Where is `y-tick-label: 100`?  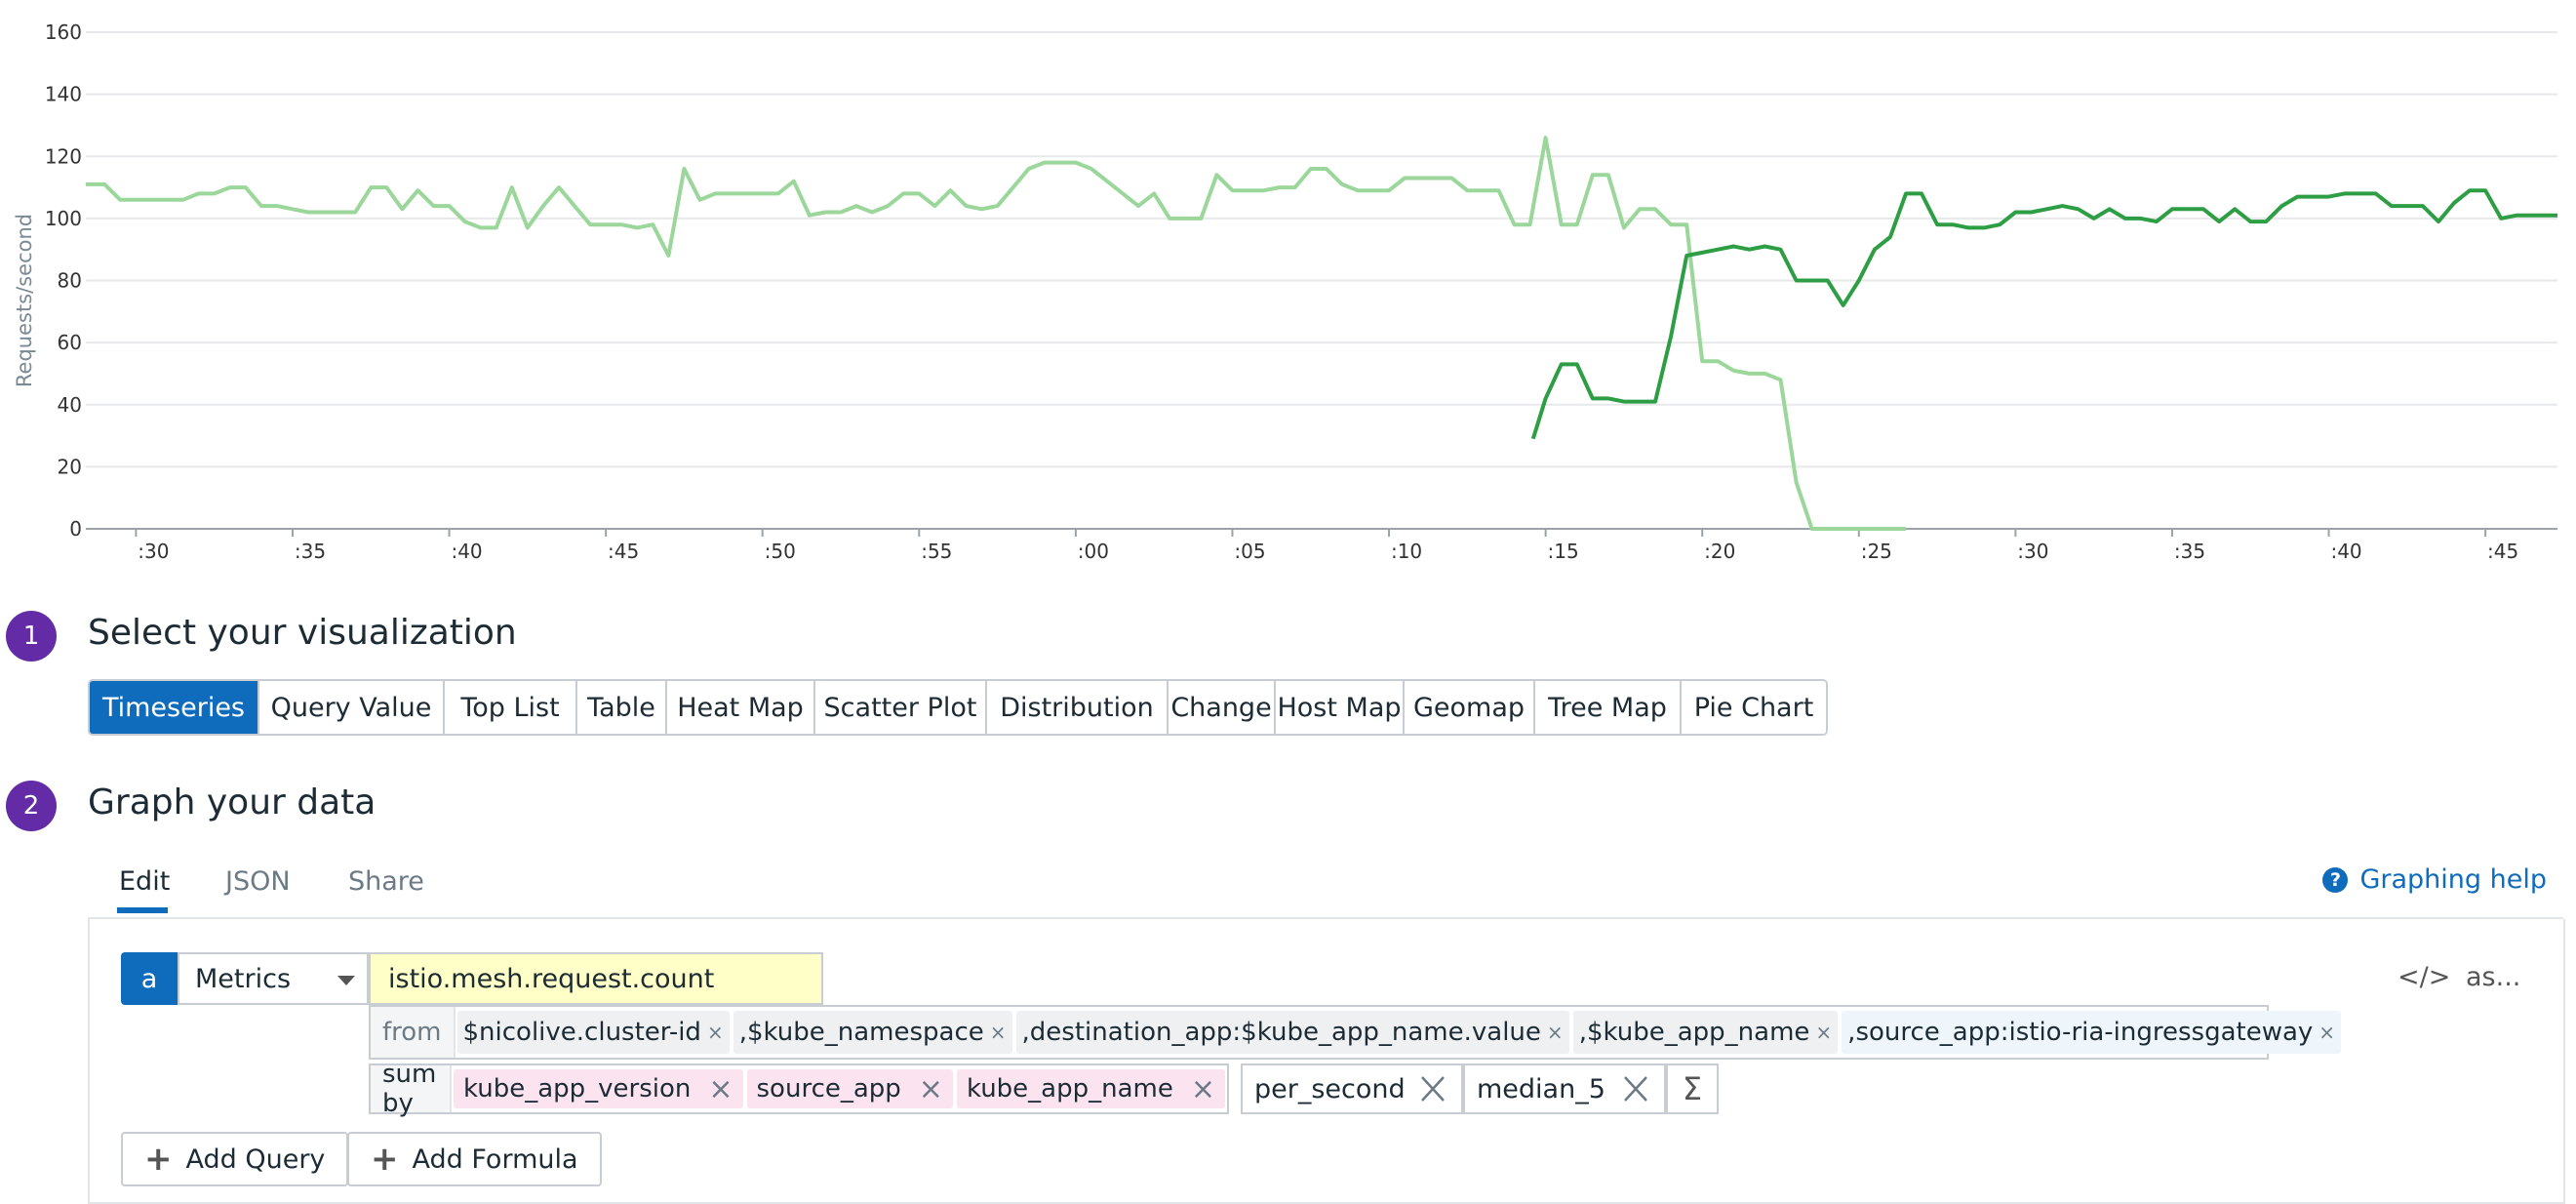
y-tick-label: 100 is located at coordinates (64, 218).